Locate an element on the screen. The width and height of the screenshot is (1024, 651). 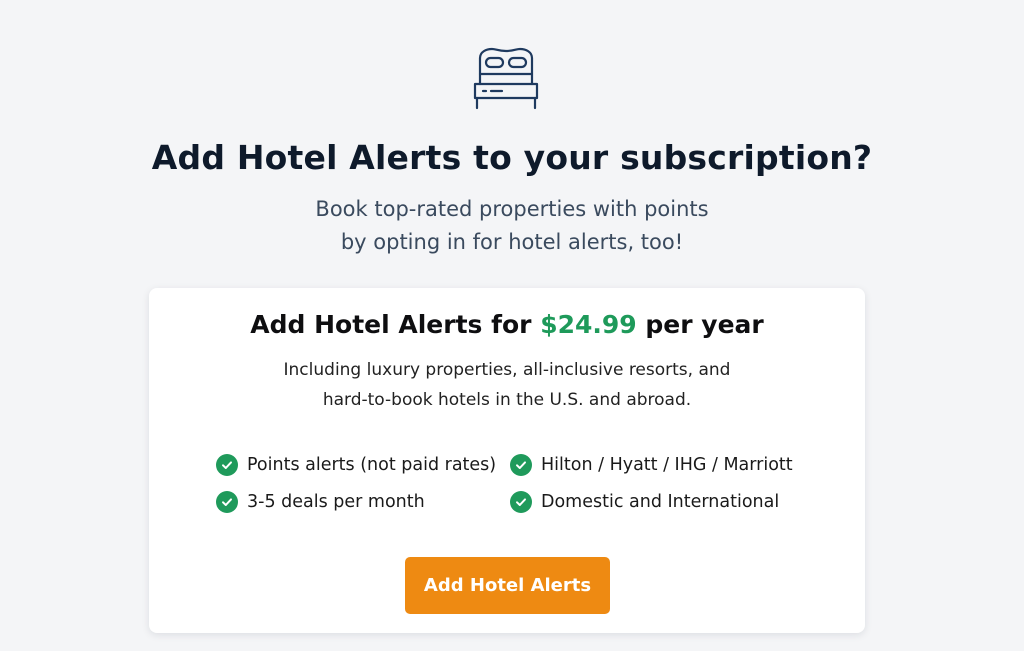
feature-item: Points alerts (not paid rates) is located at coordinates (356, 465).